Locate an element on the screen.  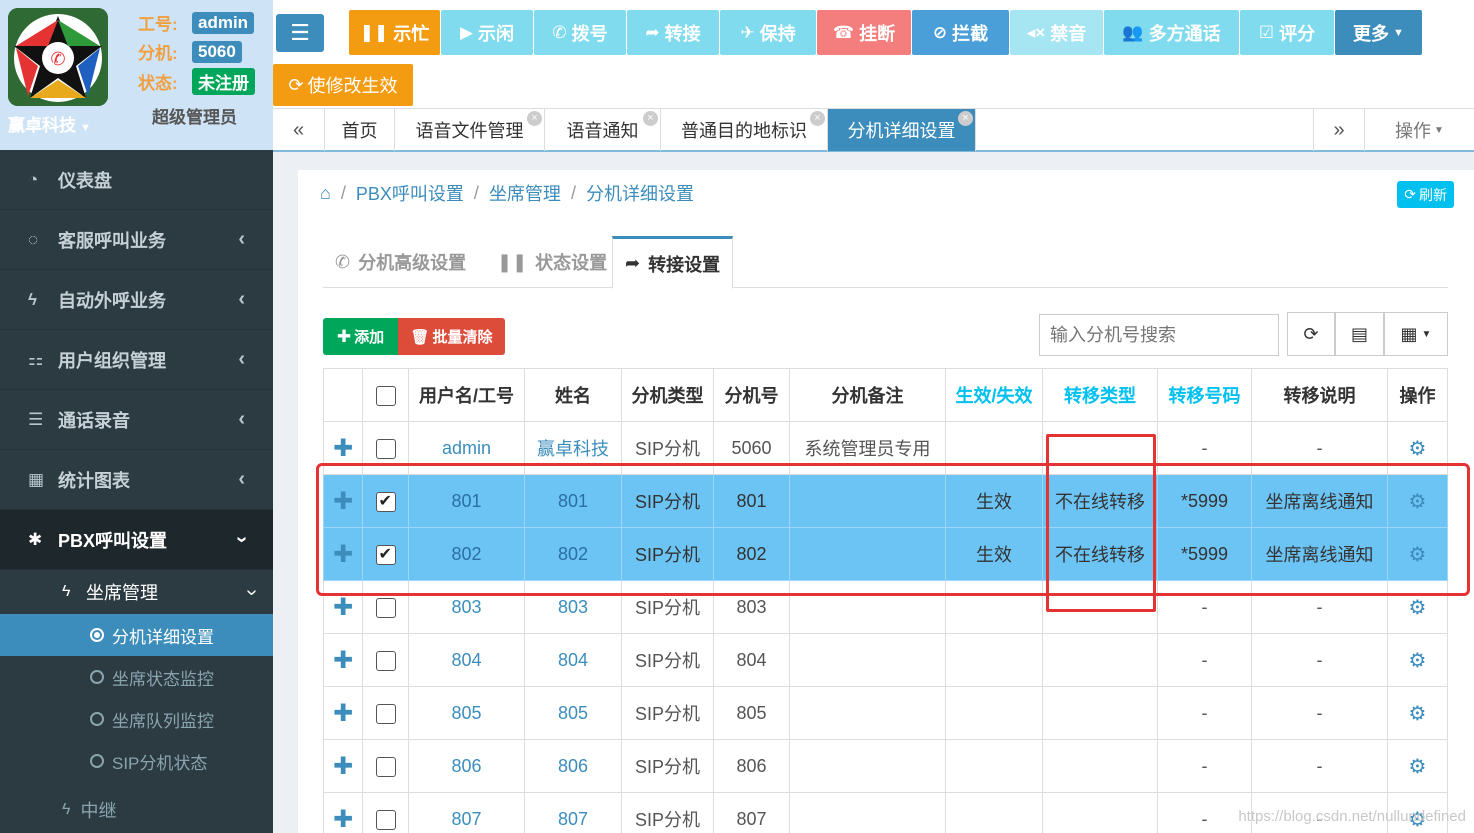
cell-name: 804 is located at coordinates (573, 660).